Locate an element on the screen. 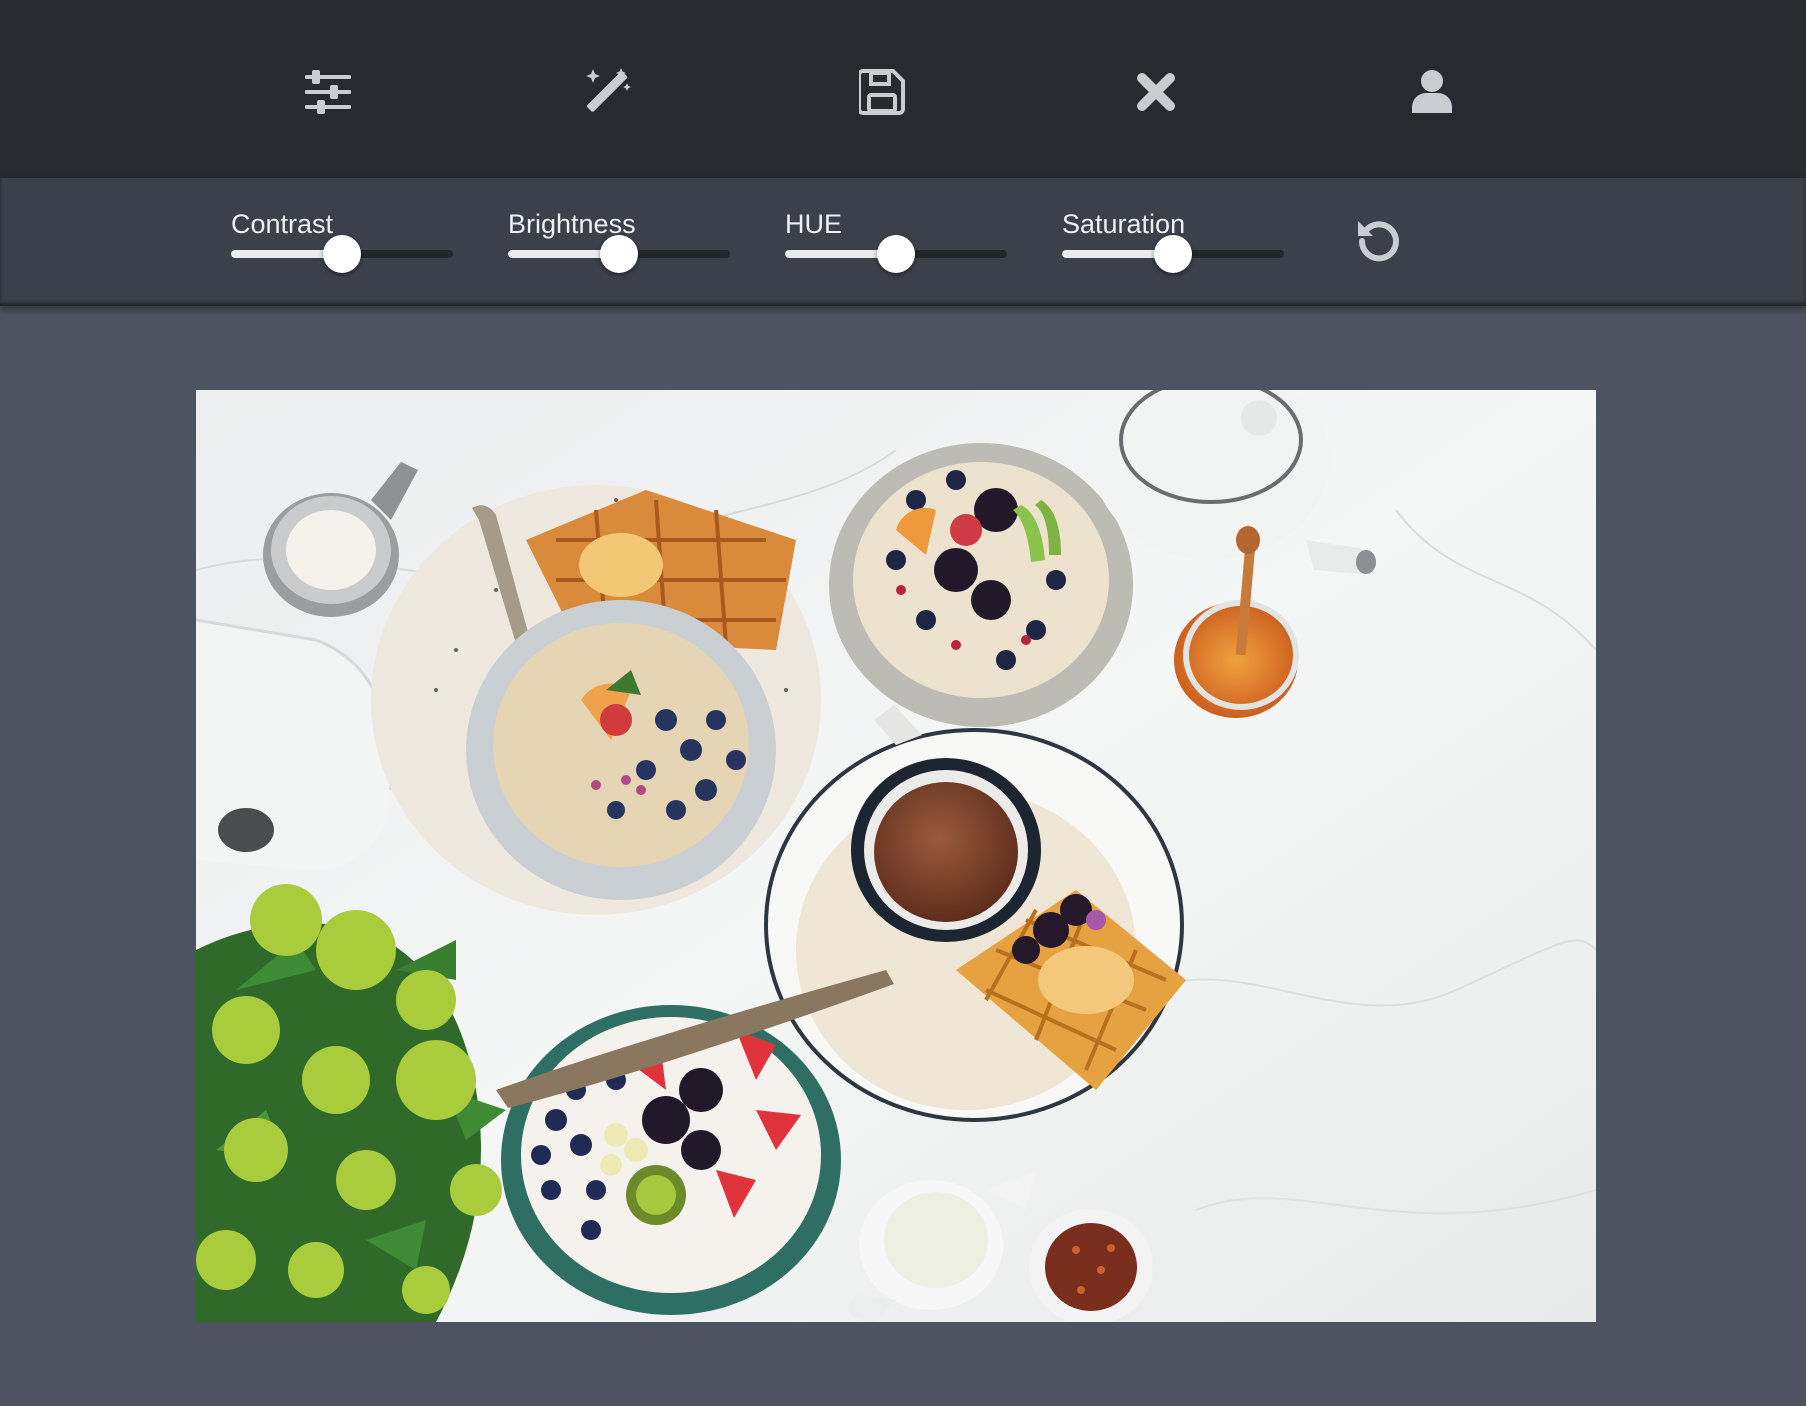  saturation-slider-group: Saturation is located at coordinates (1173, 240).